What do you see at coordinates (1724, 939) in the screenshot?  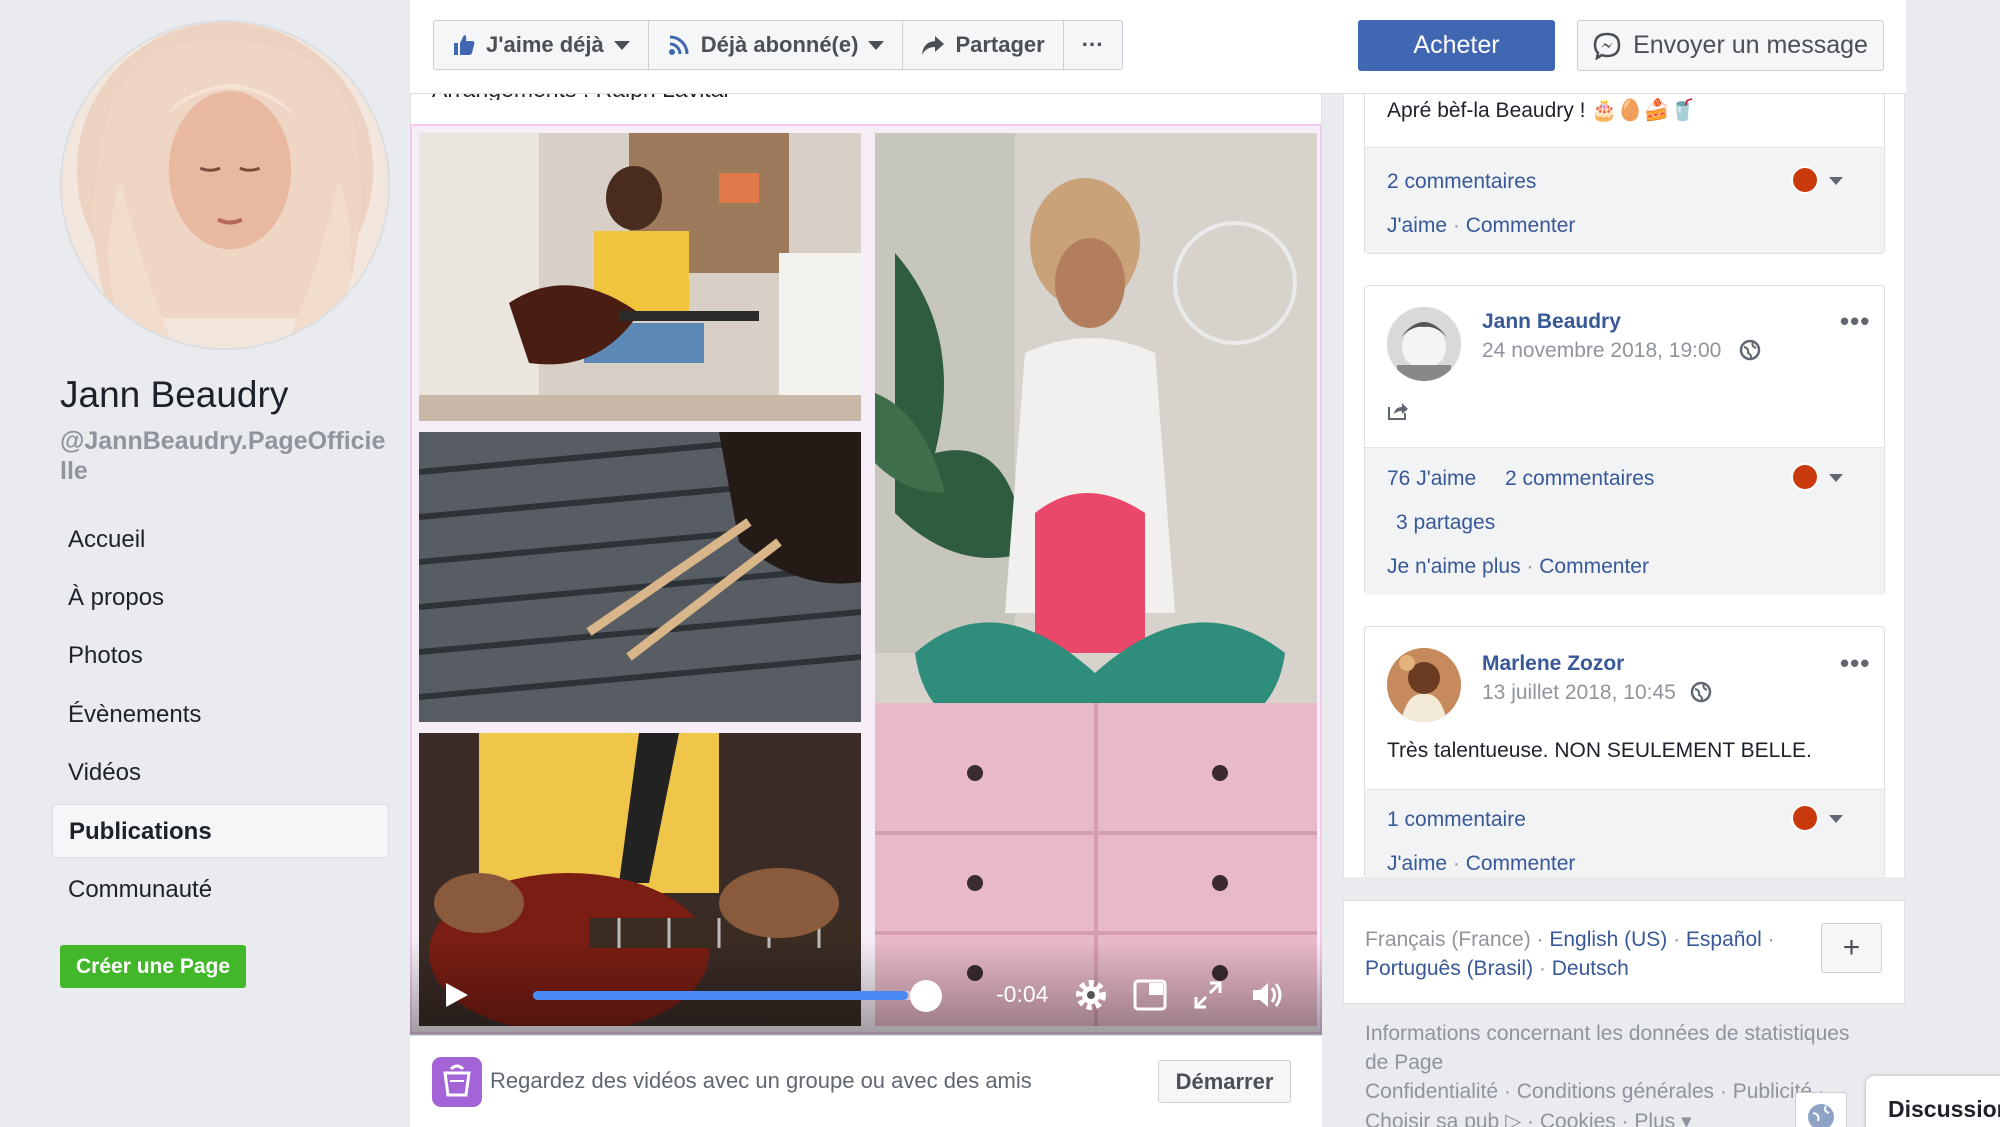 I see `language-option-espanol: Español` at bounding box center [1724, 939].